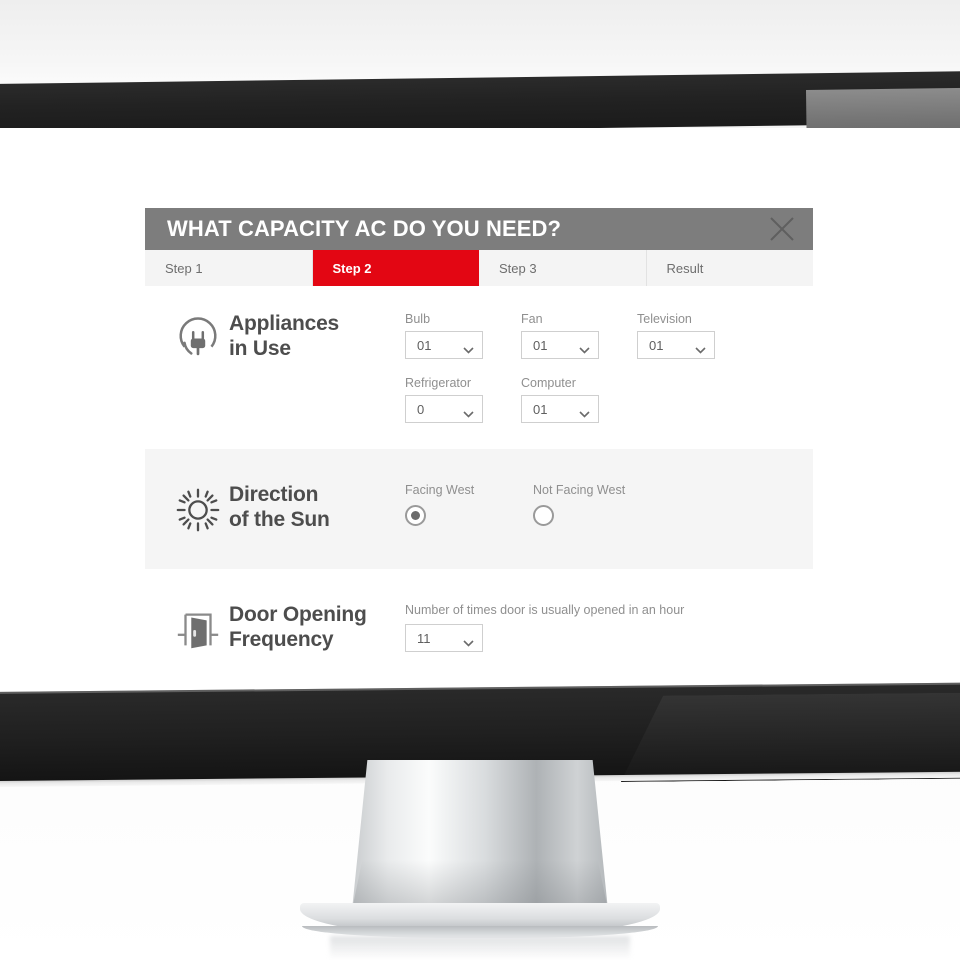 This screenshot has height=960, width=960. Describe the element at coordinates (656, 345) in the screenshot. I see `select-television-value: 01` at that location.